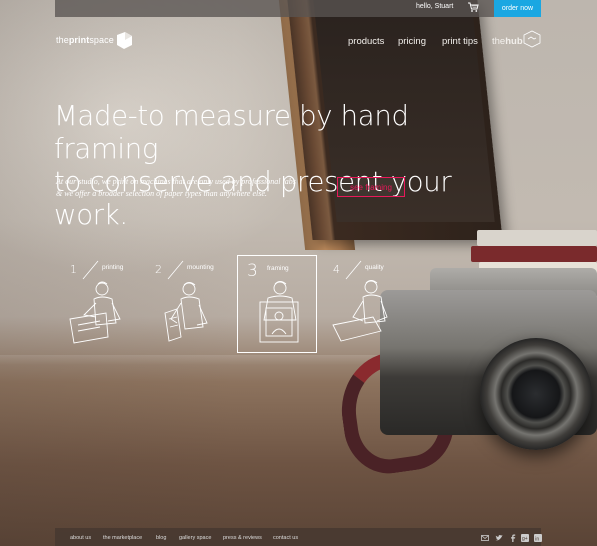 This screenshot has height=546, width=597. Describe the element at coordinates (242, 538) in the screenshot. I see `footer-link-press: press & reviews` at that location.